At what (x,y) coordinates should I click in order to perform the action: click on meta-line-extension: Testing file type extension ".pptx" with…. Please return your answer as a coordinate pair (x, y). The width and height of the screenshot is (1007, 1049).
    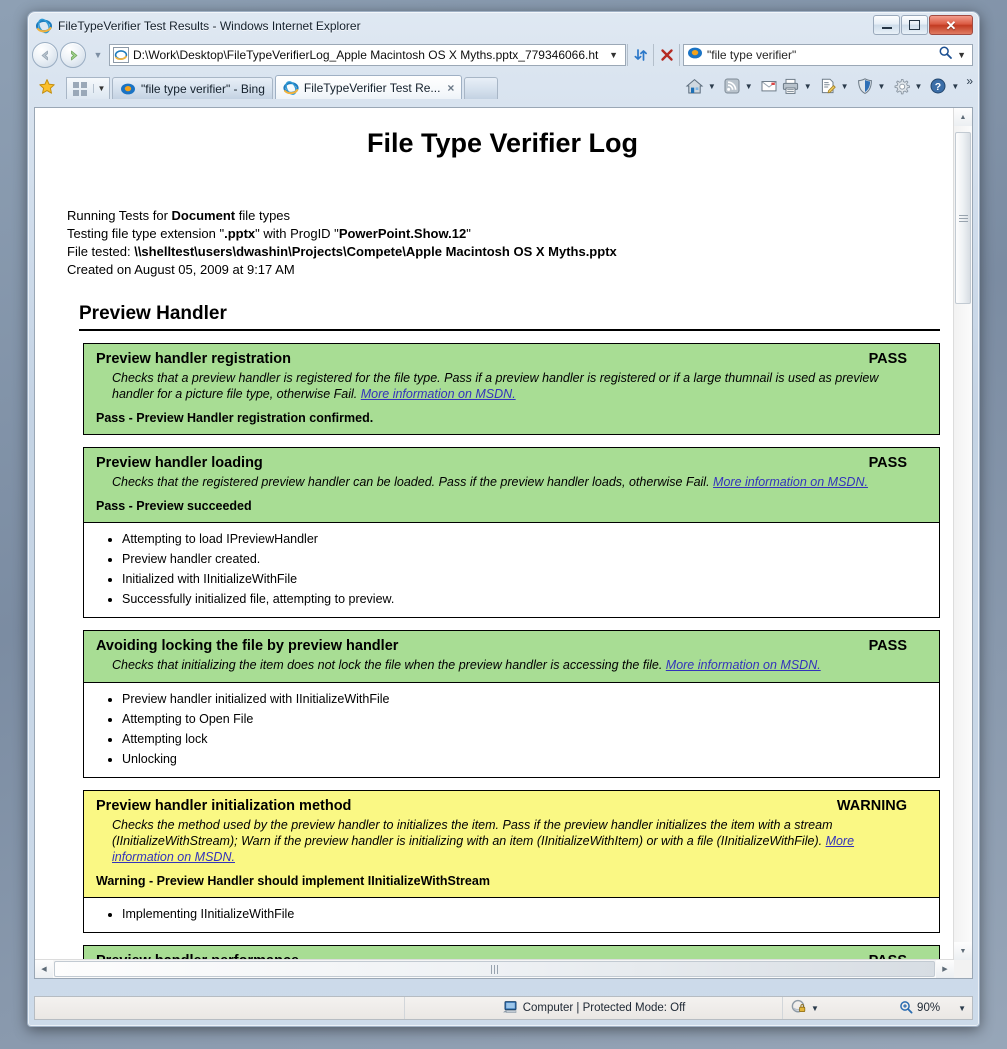
    Looking at the image, I should click on (269, 233).